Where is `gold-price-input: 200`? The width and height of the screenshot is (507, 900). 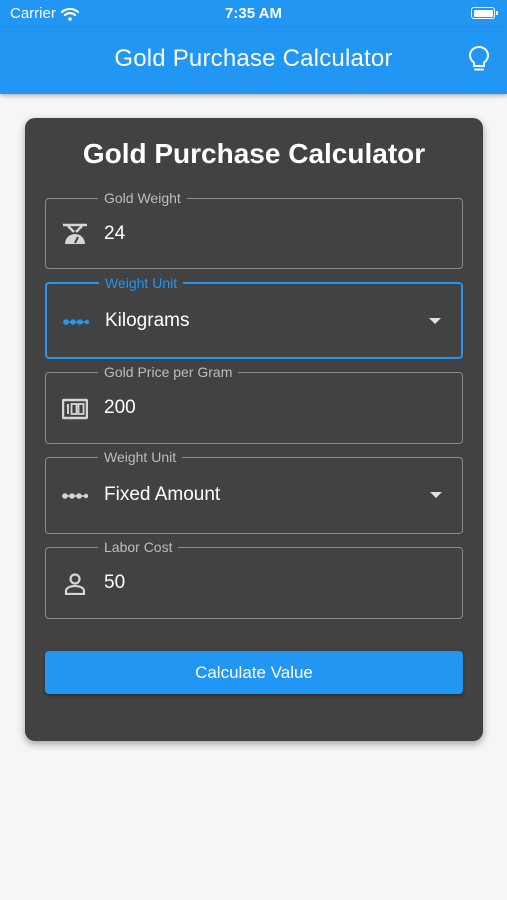 gold-price-input: 200 is located at coordinates (120, 408).